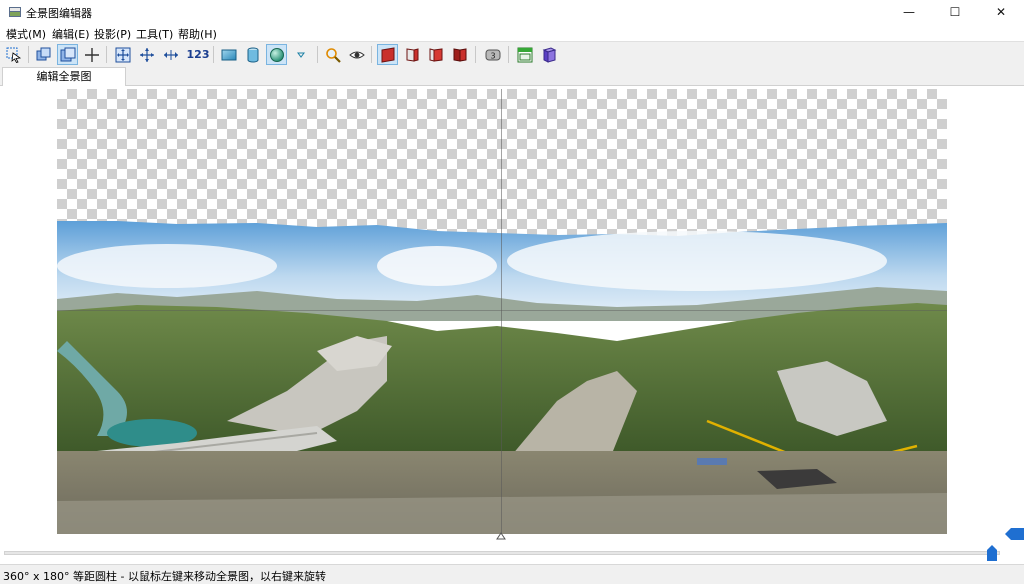 This screenshot has width=1024, height=584. Describe the element at coordinates (411, 54) in the screenshot. I see `cube-face-2-icon` at that location.